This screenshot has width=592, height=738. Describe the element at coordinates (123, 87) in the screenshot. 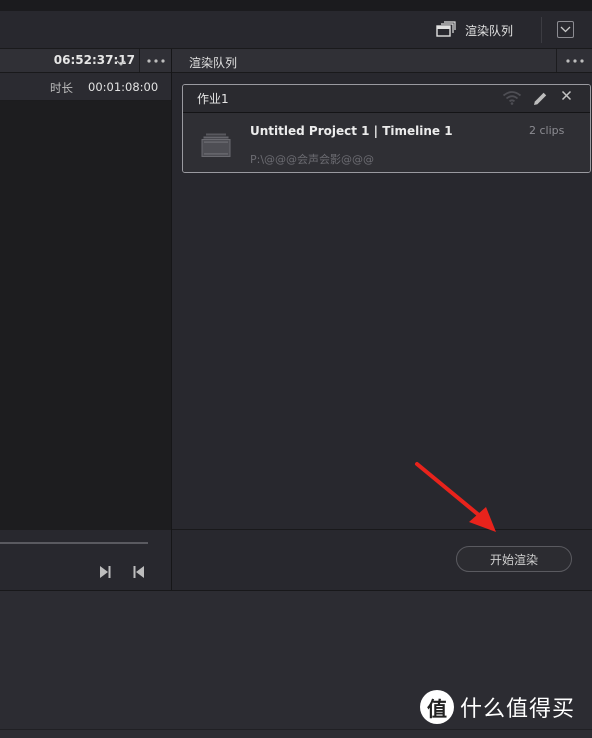

I see `duration-value: 00:01:08:00` at that location.